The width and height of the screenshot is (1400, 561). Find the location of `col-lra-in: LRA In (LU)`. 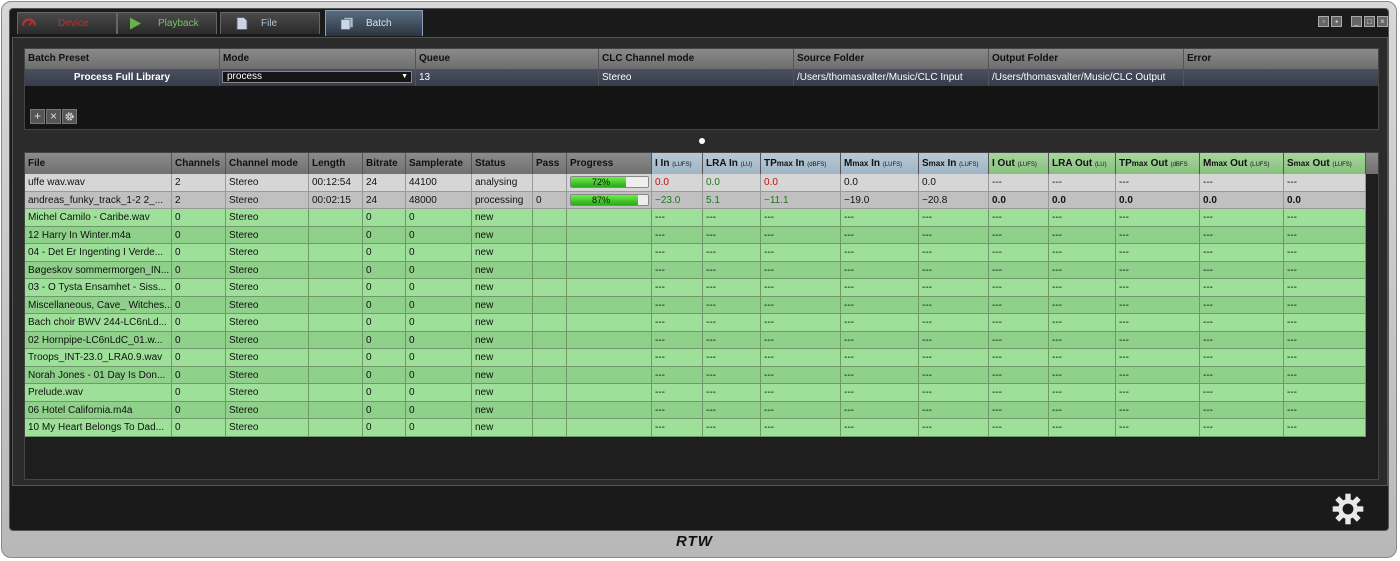

col-lra-in: LRA In (LU) is located at coordinates (732, 163).